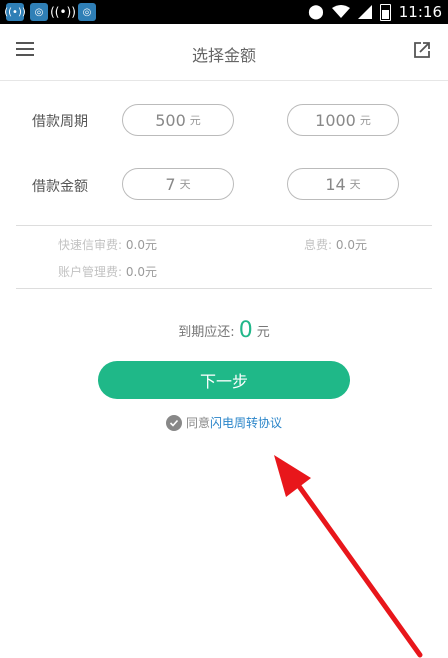  Describe the element at coordinates (224, 380) in the screenshot. I see `next-step-button: 下一步` at that location.